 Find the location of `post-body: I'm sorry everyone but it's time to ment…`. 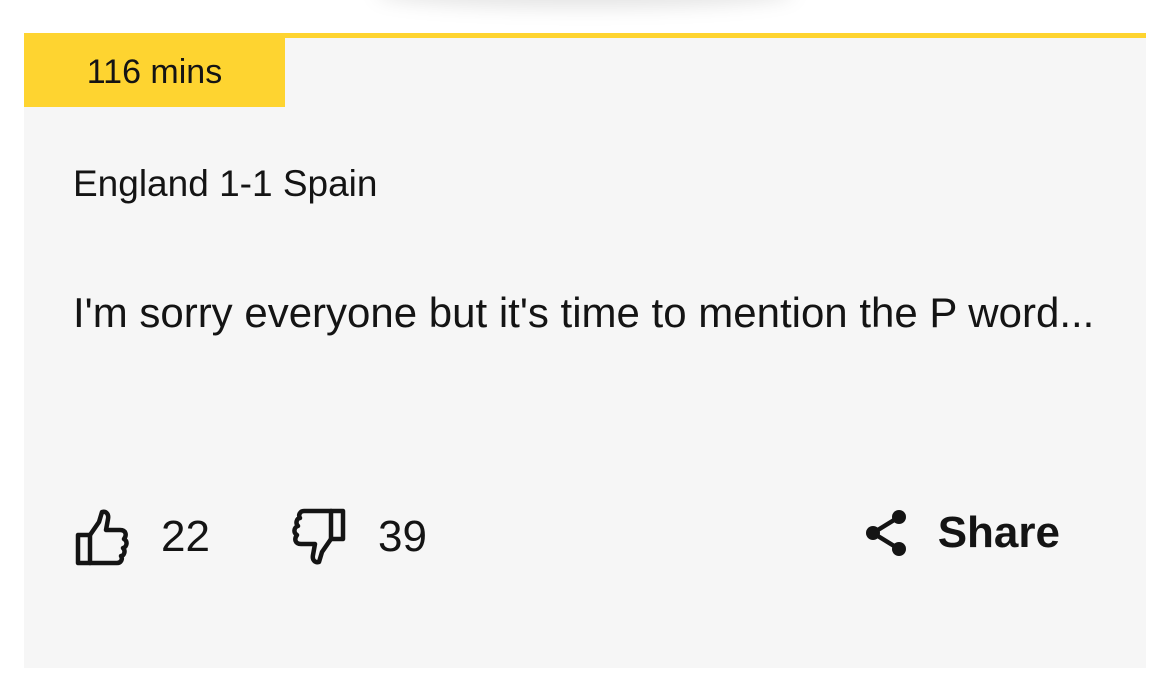

post-body: I'm sorry everyone but it's time to ment… is located at coordinates (584, 312).